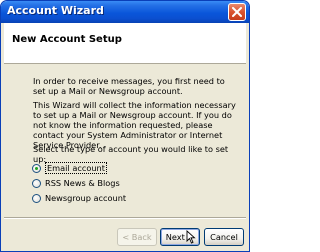 The image size is (320, 252). I want to click on title-bar: Account Wizard, so click(125, 12).